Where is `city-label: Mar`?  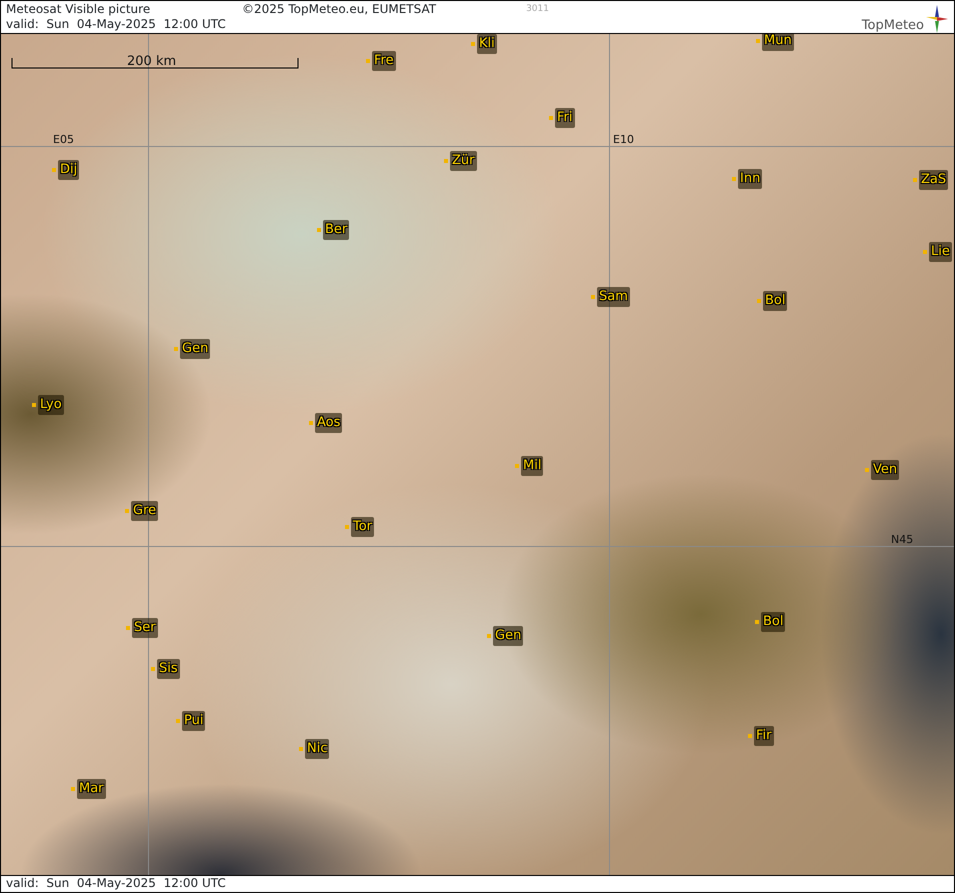 city-label: Mar is located at coordinates (91, 788).